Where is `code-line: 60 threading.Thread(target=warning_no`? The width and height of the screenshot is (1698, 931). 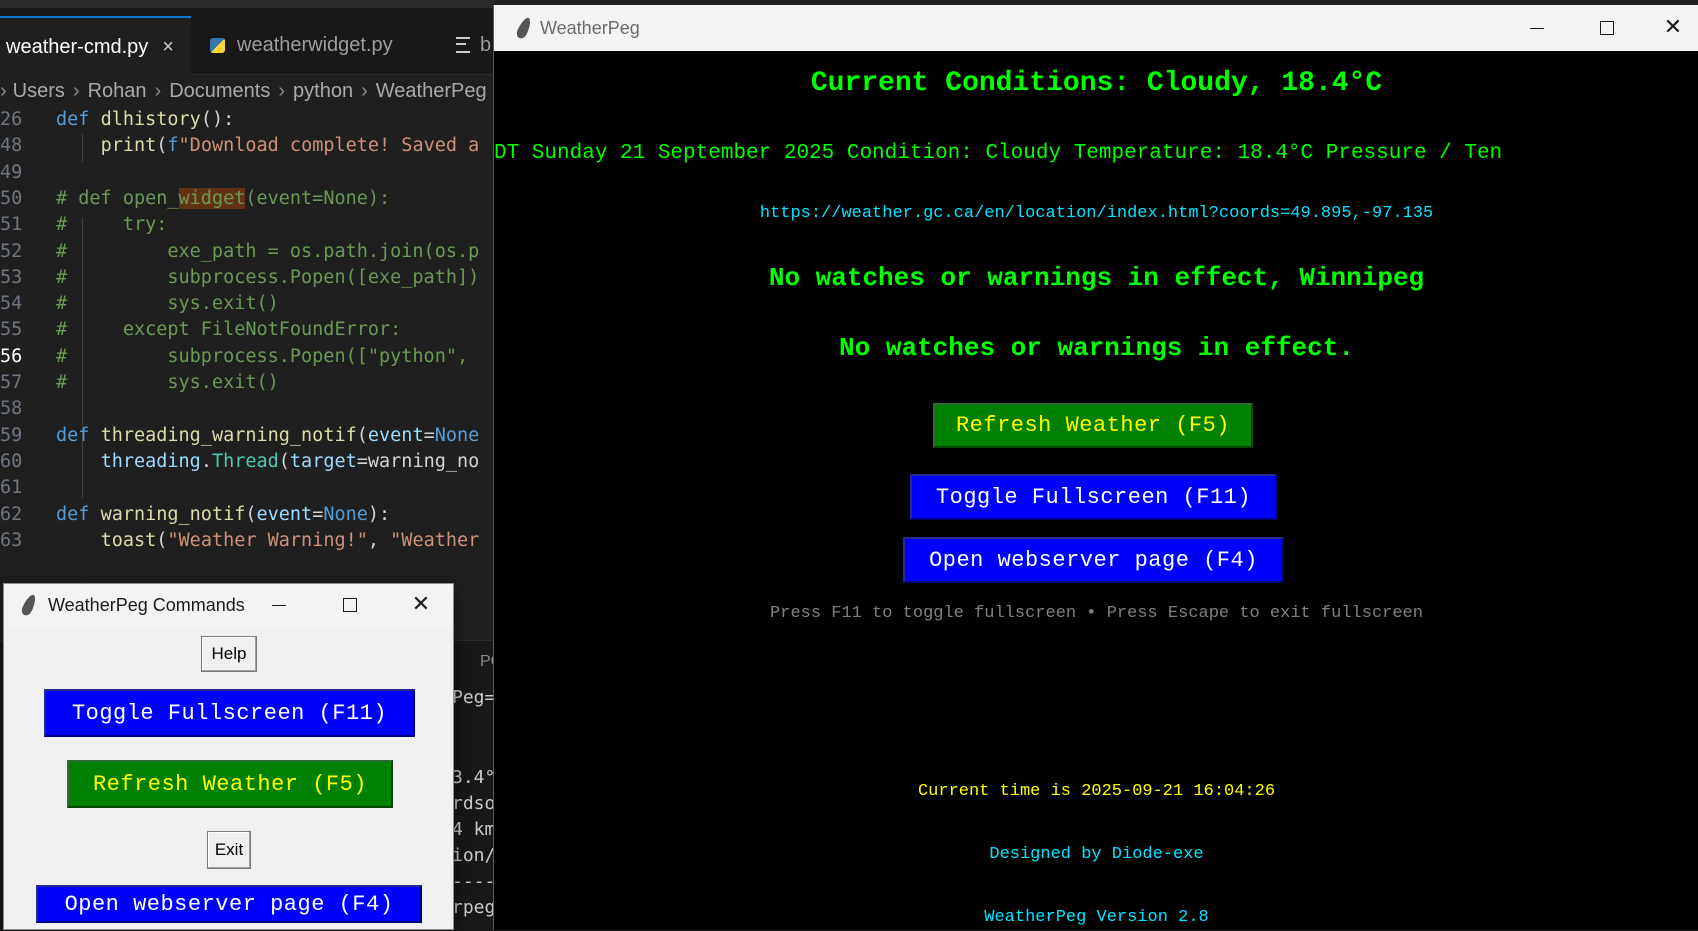 code-line: 60 threading.Thread(target=warning_no is located at coordinates (239, 462).